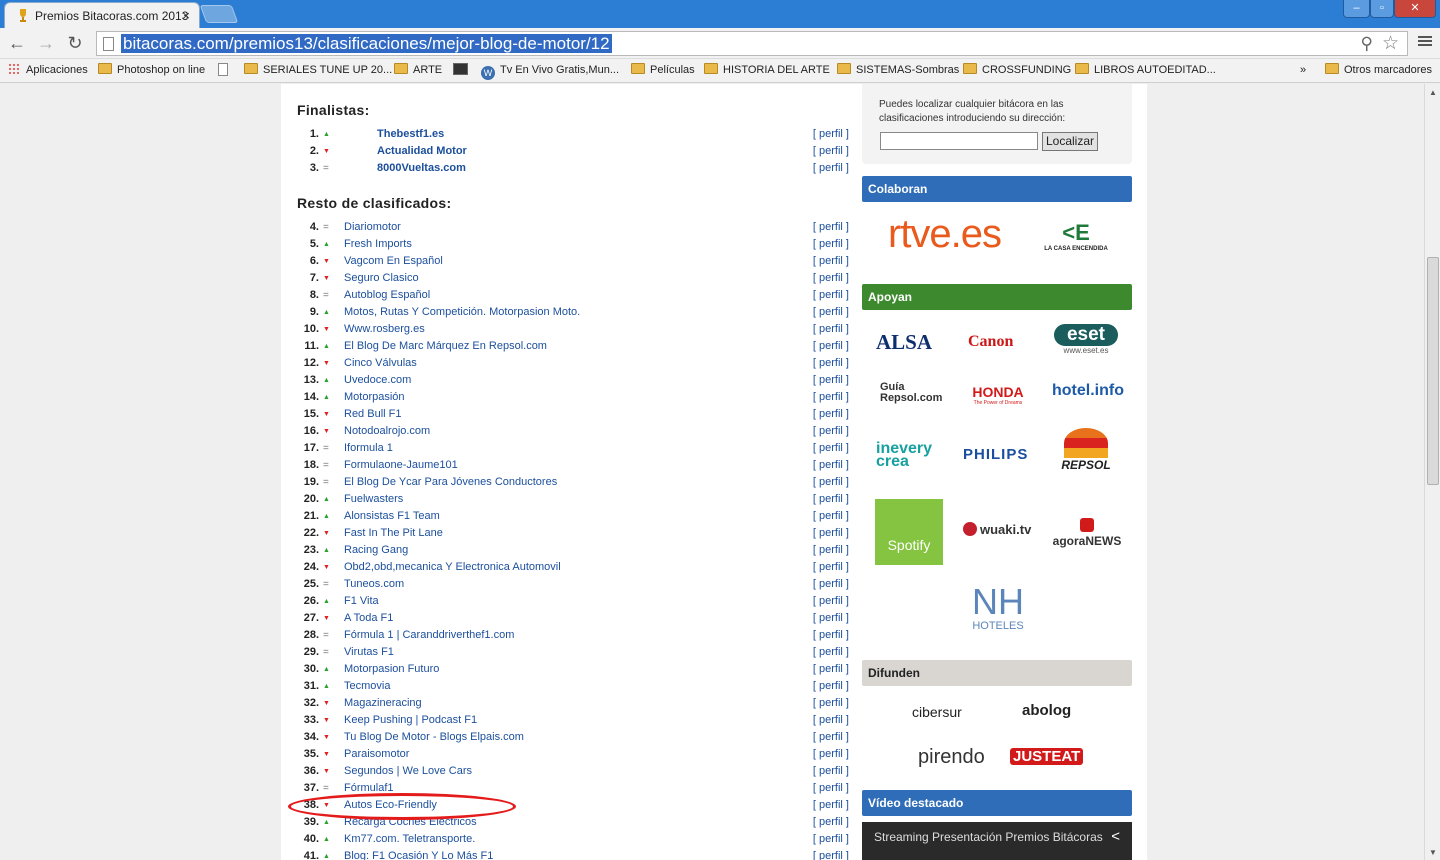  Describe the element at coordinates (445, 346) in the screenshot. I see `blog-link: El Blog De Marc Márquez En Repsol.com` at that location.